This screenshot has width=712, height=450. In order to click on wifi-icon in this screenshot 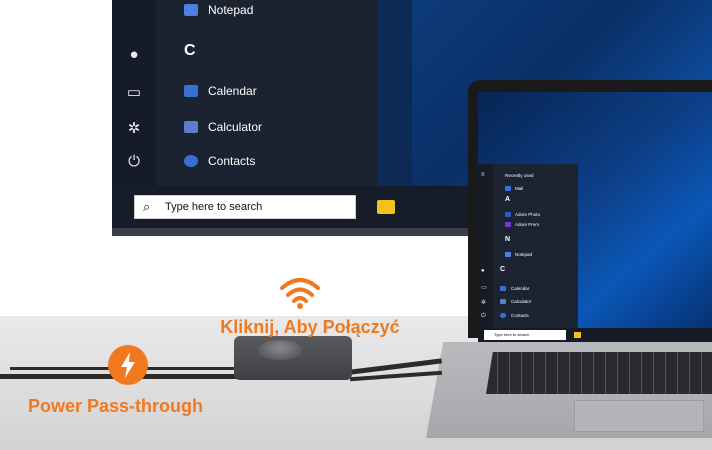, I will do `click(300, 293)`.